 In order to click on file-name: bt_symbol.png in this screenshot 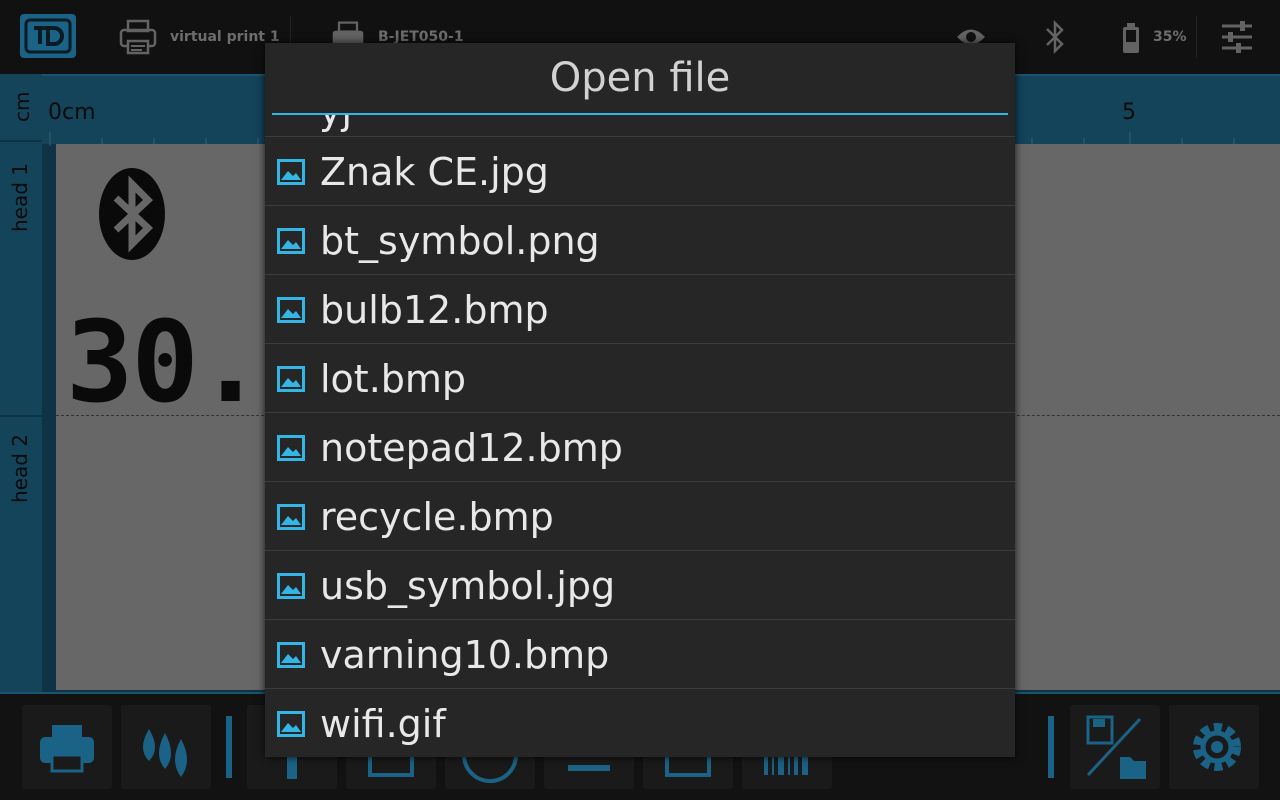, I will do `click(460, 241)`.